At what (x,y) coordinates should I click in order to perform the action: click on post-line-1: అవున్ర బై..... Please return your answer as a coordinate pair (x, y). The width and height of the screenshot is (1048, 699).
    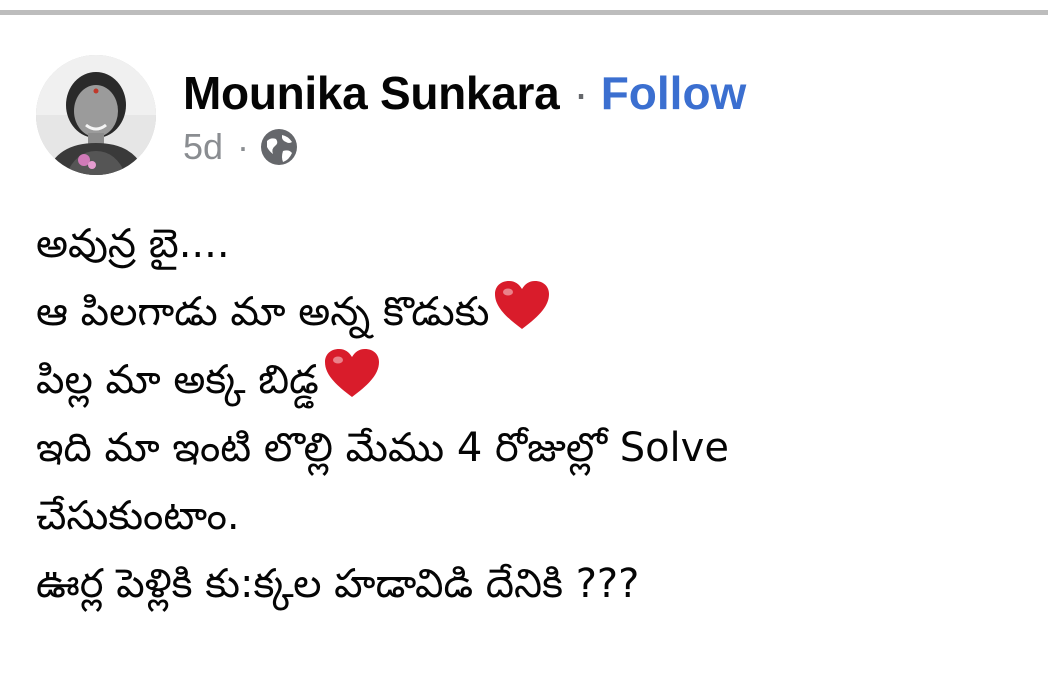
    Looking at the image, I should click on (536, 244).